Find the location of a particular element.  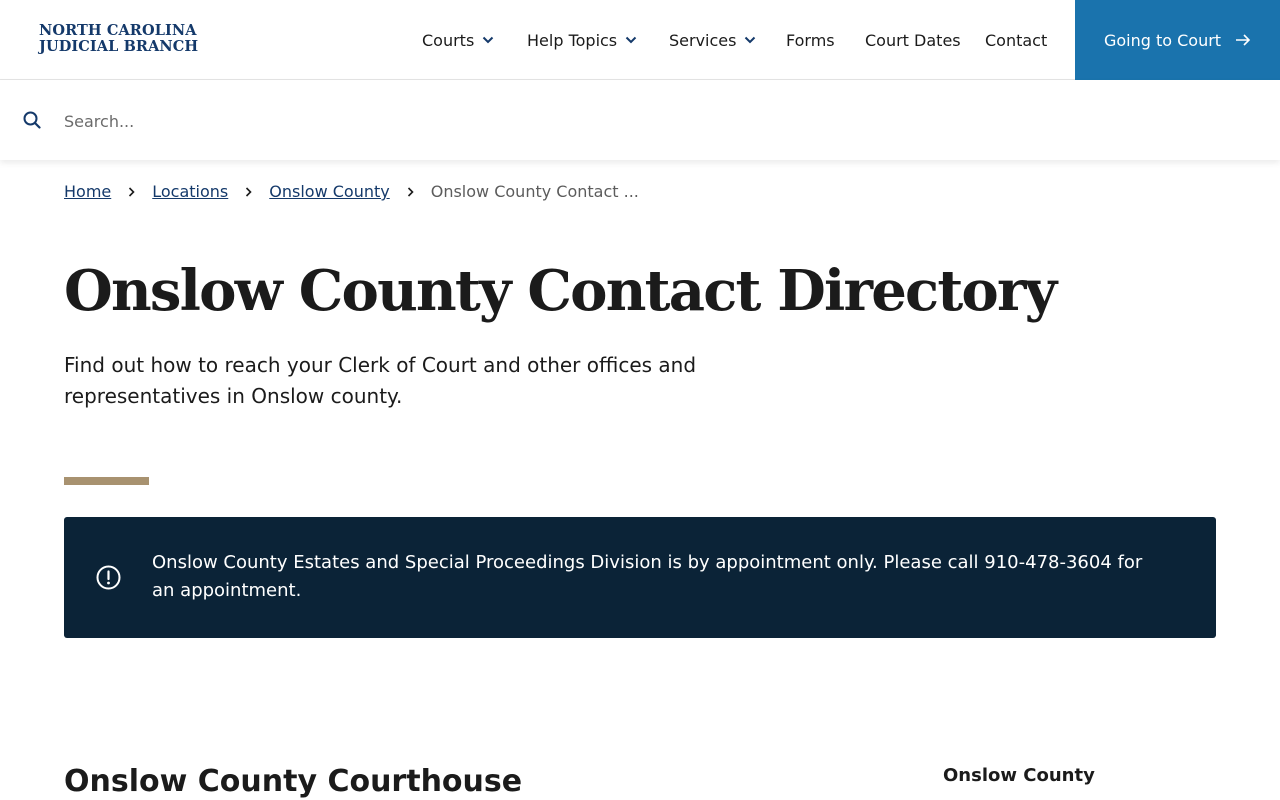

nav-forms-label: Forms is located at coordinates (810, 40).